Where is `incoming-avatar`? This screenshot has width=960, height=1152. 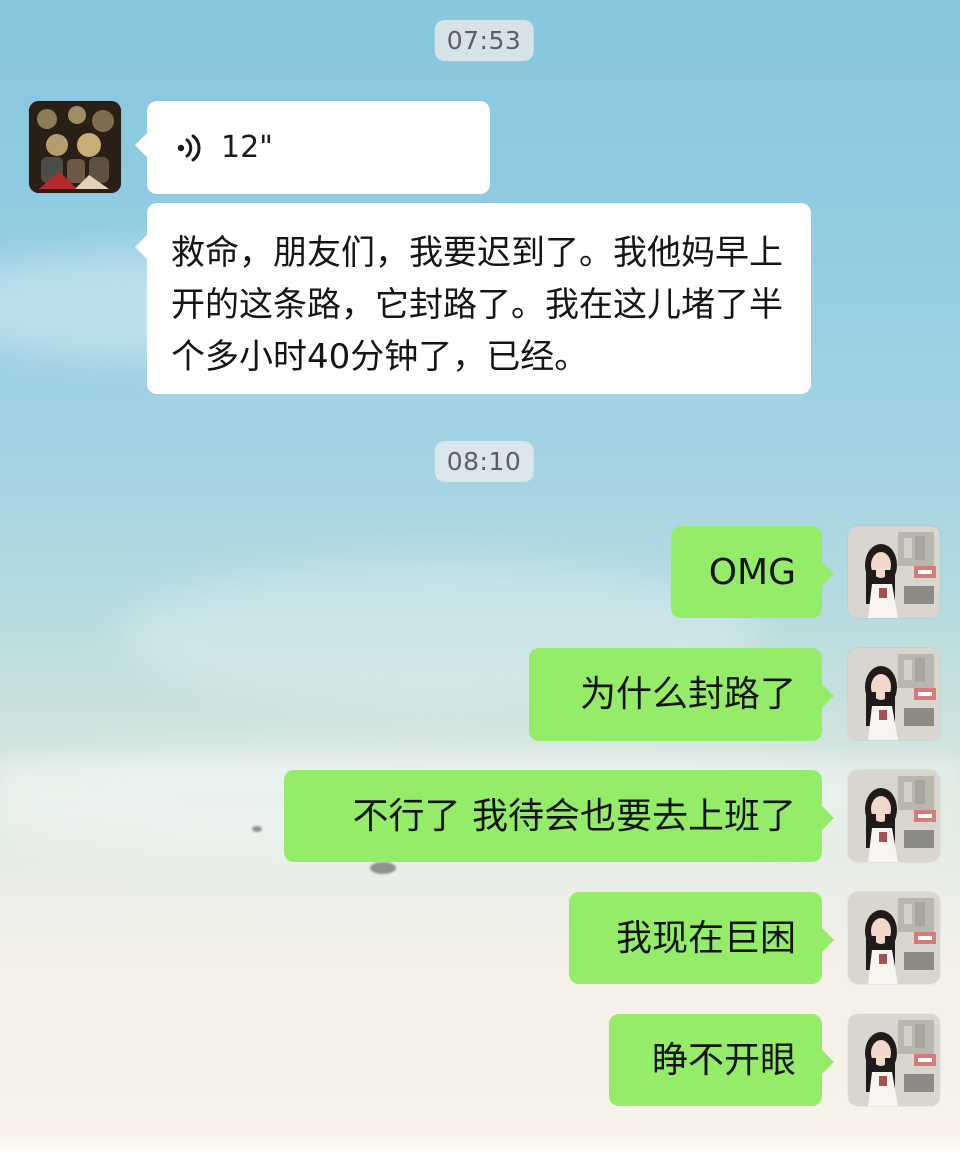
incoming-avatar is located at coordinates (75, 147).